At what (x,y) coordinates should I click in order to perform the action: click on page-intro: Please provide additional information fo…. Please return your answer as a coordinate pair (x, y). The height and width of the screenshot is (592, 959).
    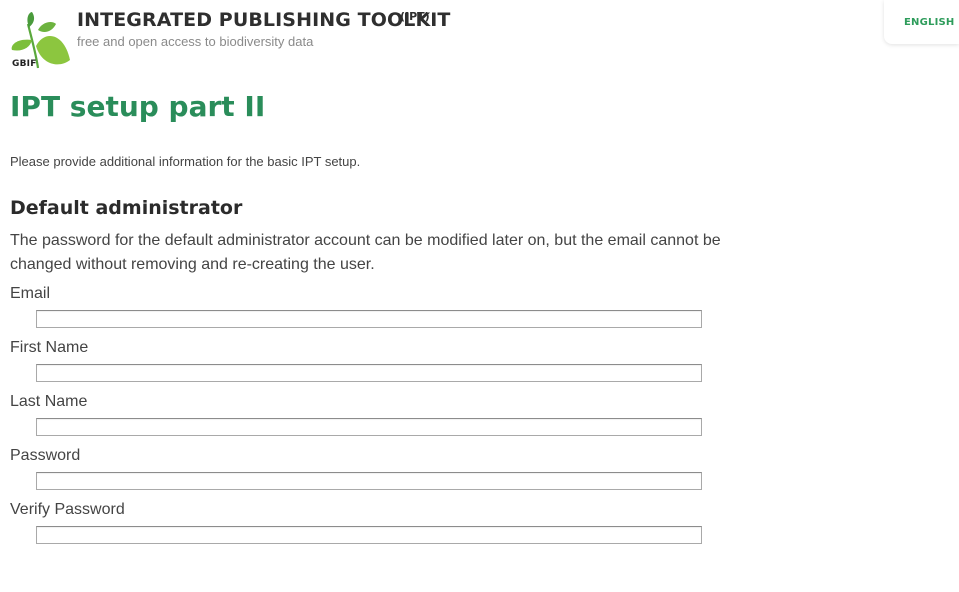
    Looking at the image, I should click on (185, 161).